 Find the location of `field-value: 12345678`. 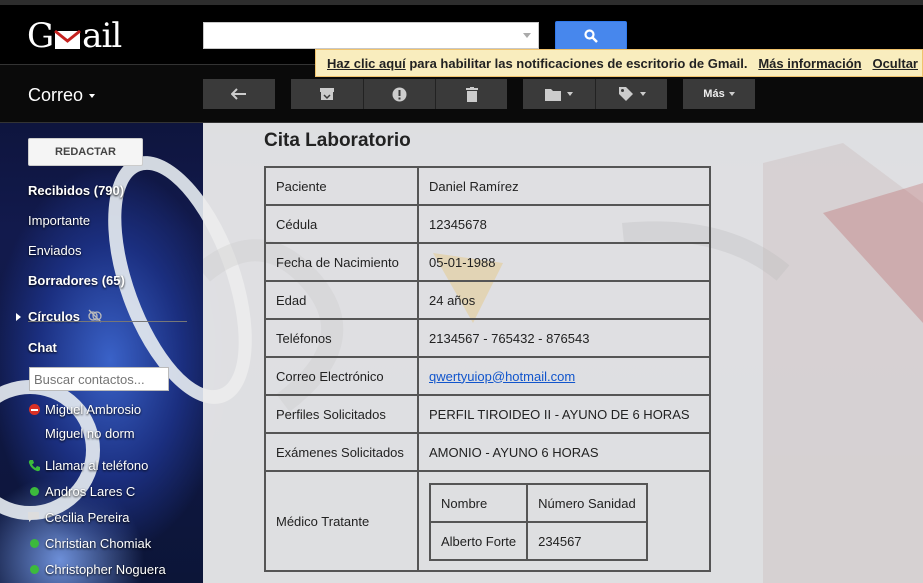

field-value: 12345678 is located at coordinates (564, 224).